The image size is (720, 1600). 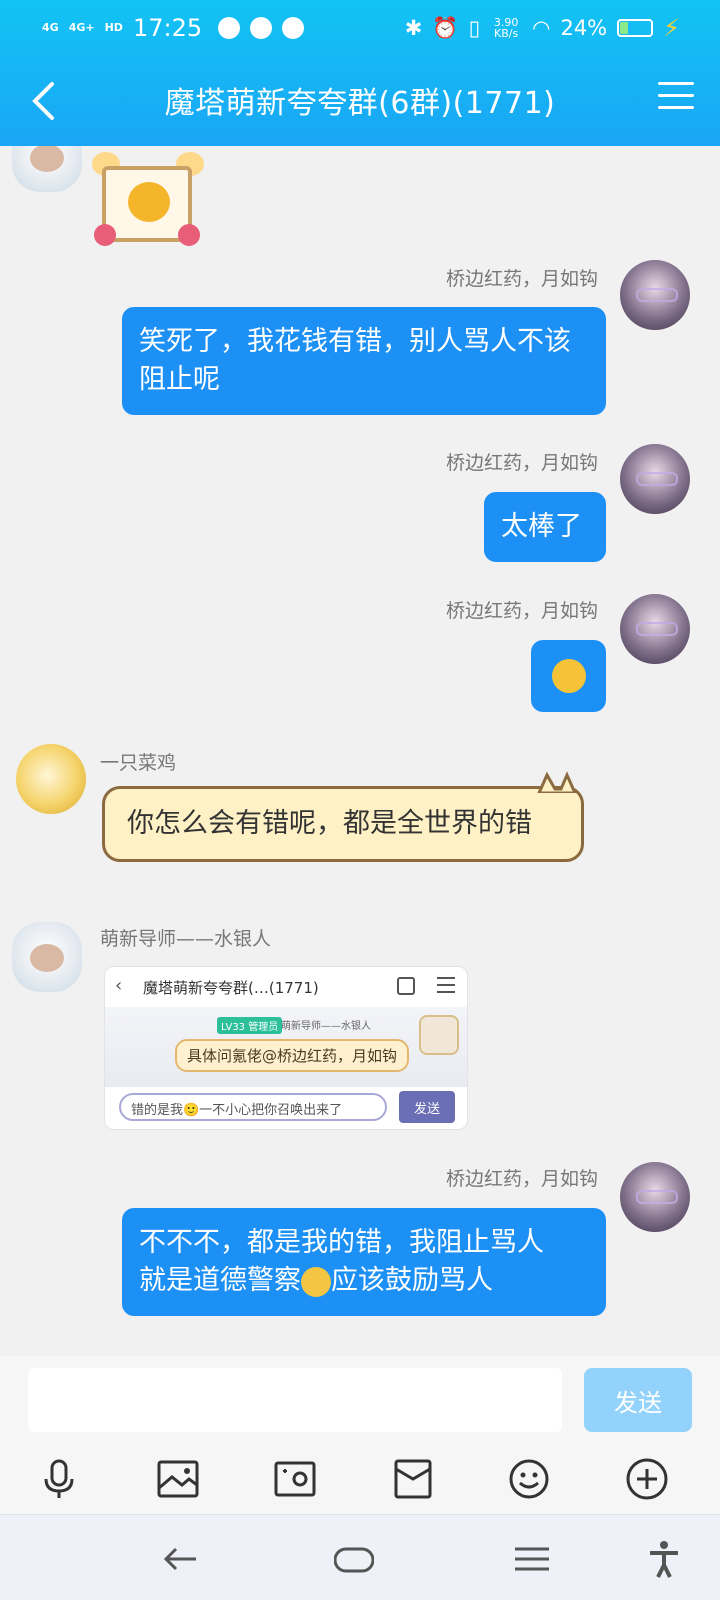 What do you see at coordinates (113, 27) in the screenshot?
I see `hd-indicator: HD` at bounding box center [113, 27].